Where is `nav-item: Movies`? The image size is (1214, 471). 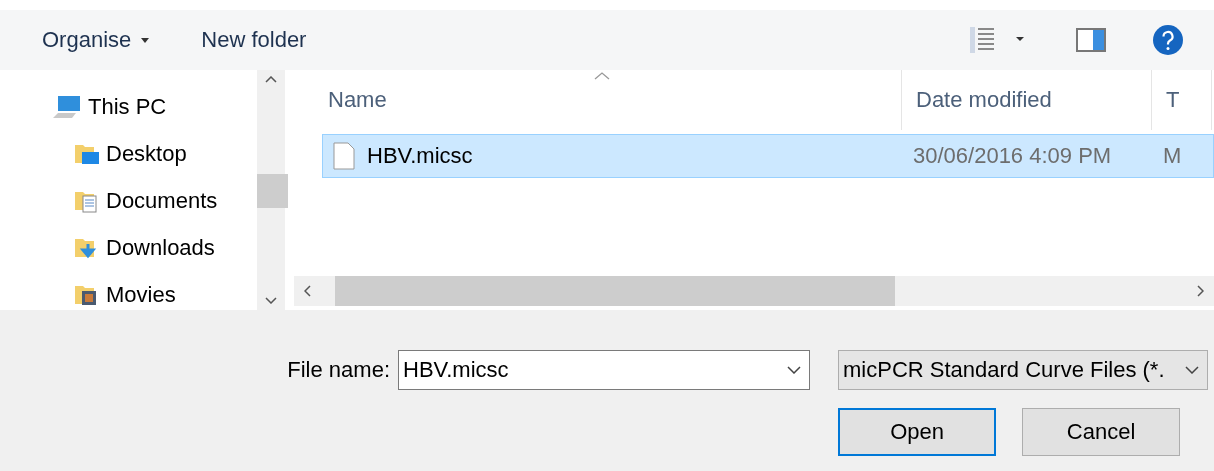
nav-item: Movies is located at coordinates (155, 295).